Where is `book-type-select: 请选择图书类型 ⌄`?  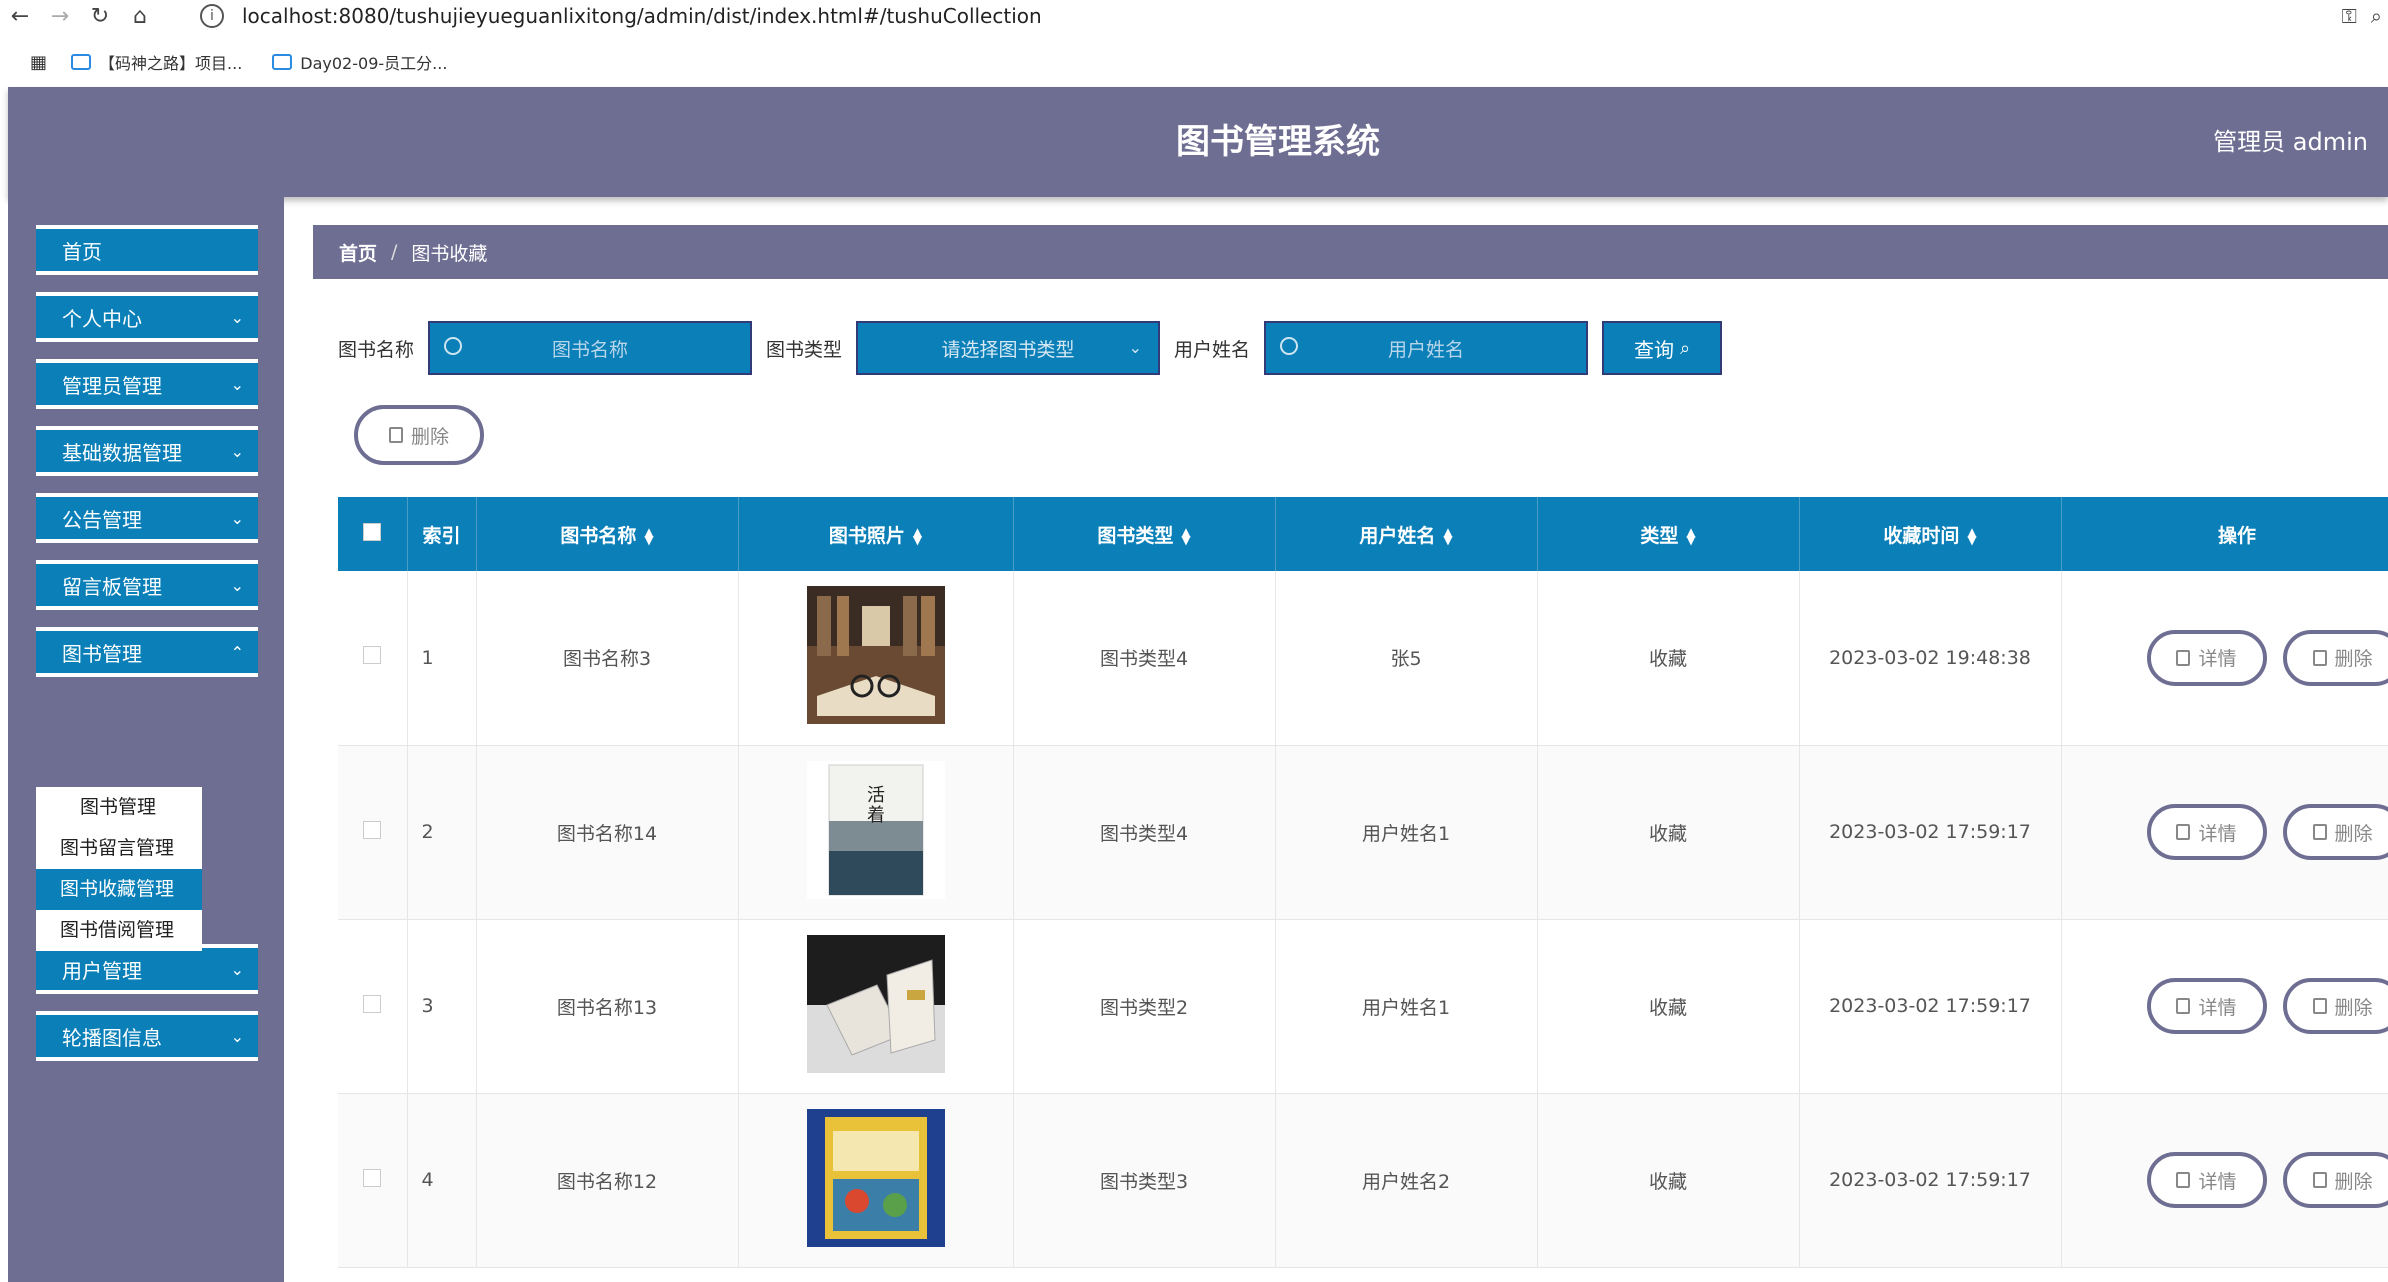
book-type-select: 请选择图书类型 ⌄ is located at coordinates (1008, 348).